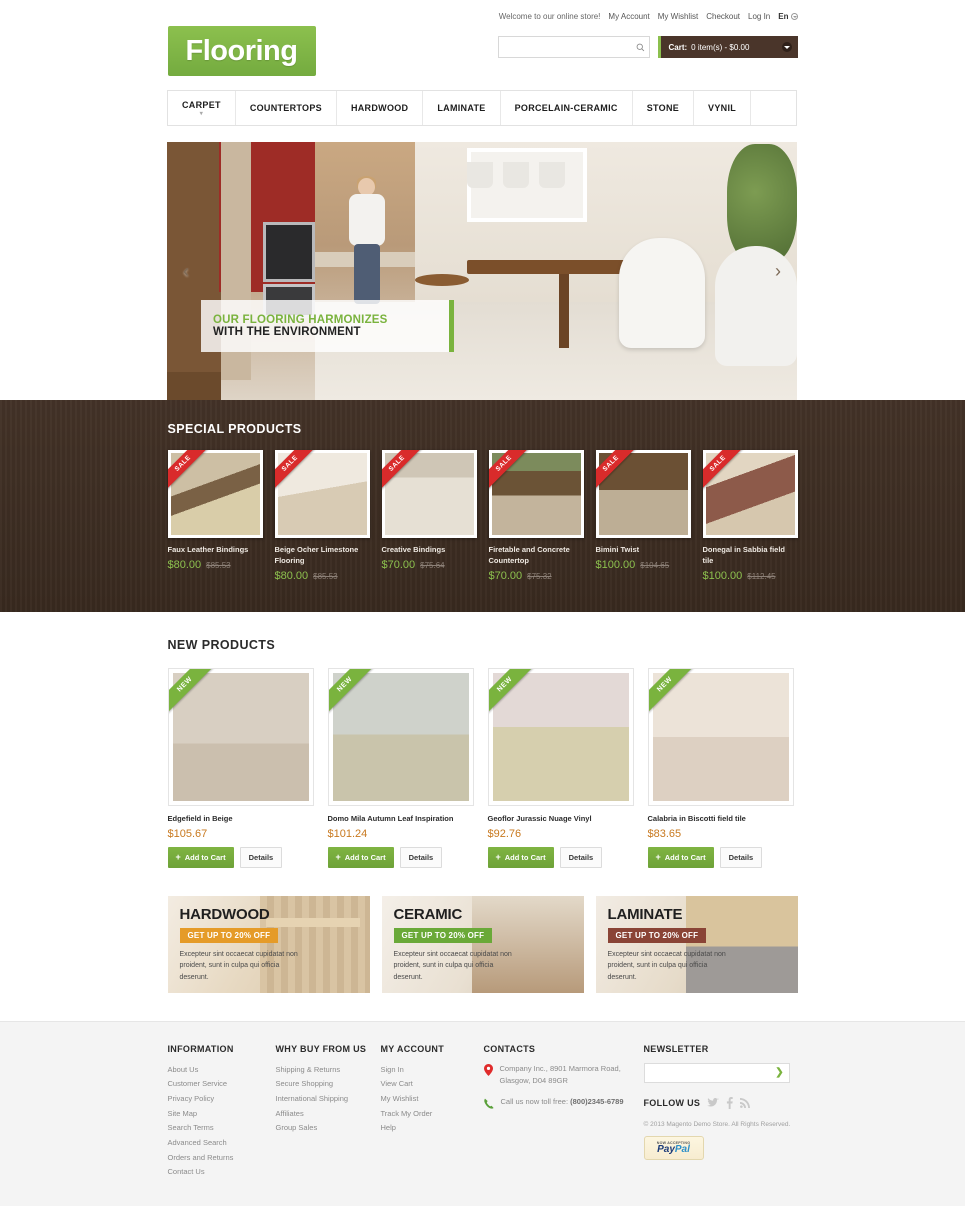 This screenshot has width=965, height=1206. I want to click on language-switcher: En, so click(788, 16).